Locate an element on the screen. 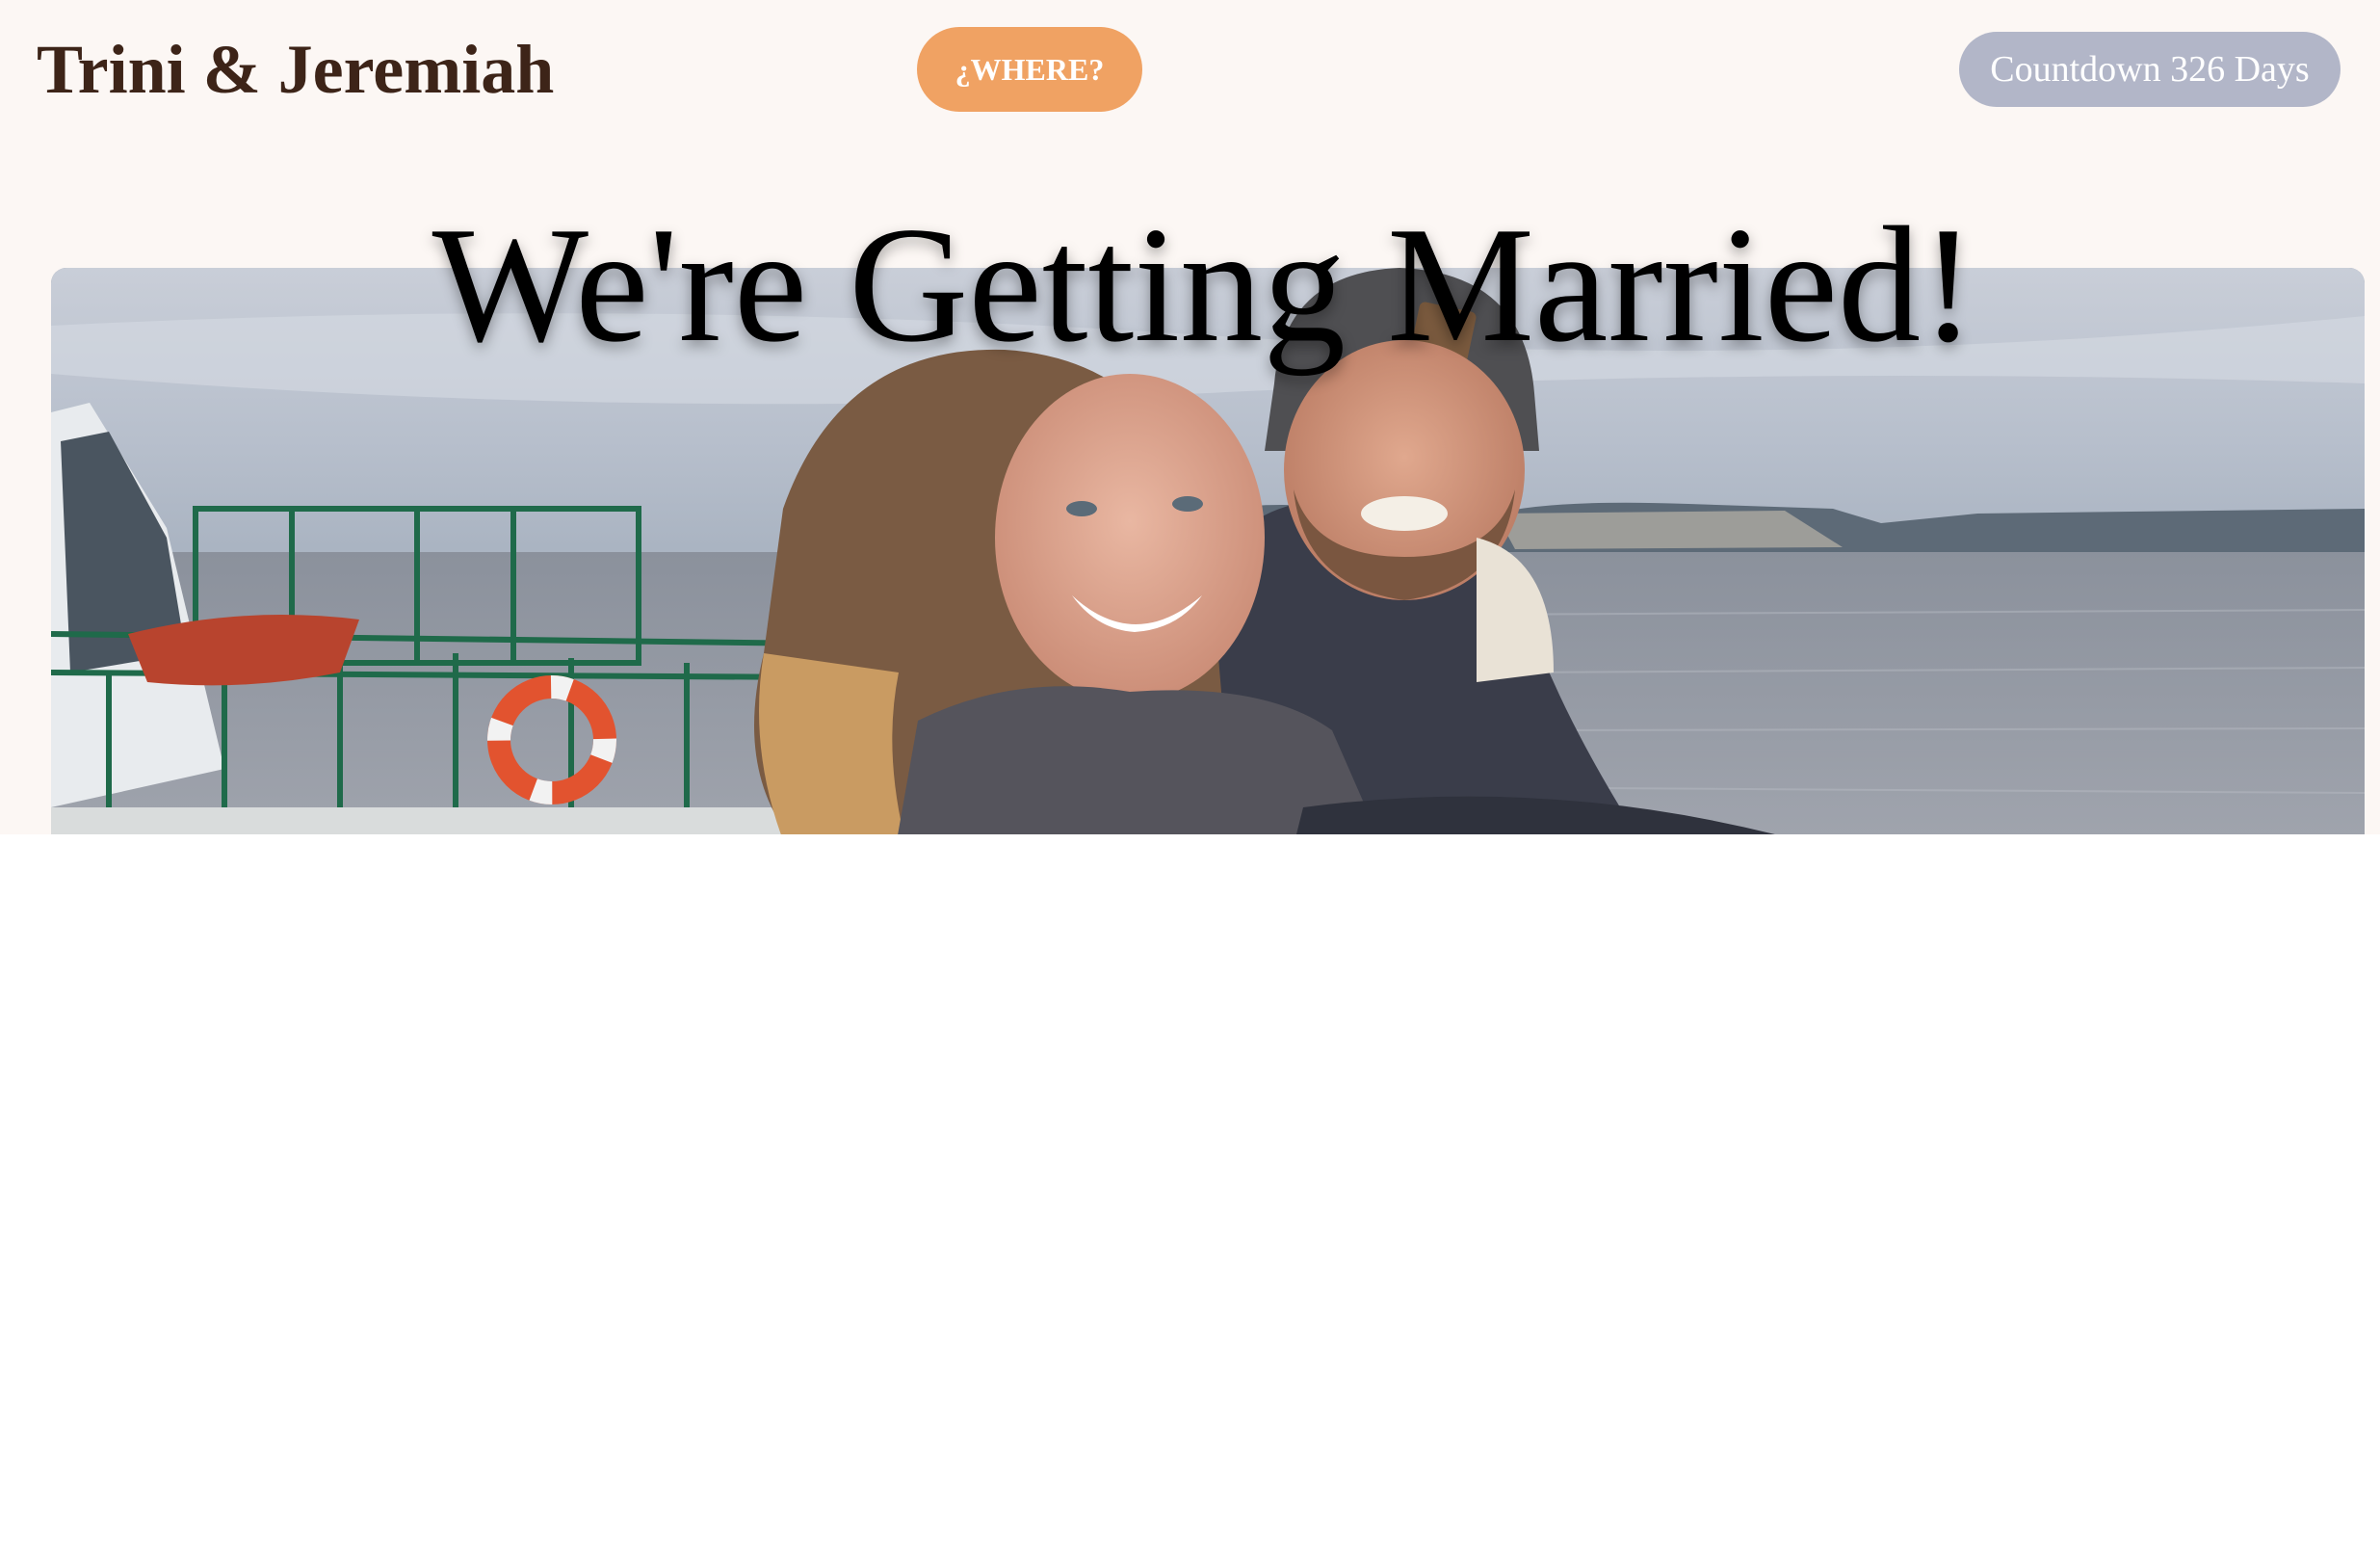 Image resolution: width=2380 pixels, height=1556 pixels. countdown-badge: Countdown 326 Days is located at coordinates (2150, 69).